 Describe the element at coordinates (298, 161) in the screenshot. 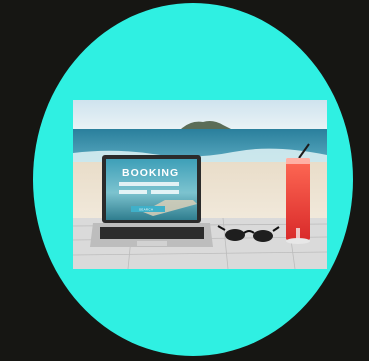

I see `drink-foam` at that location.